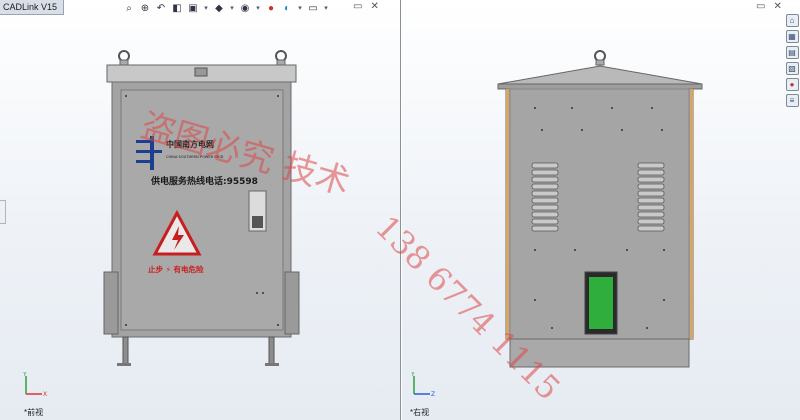 Image resolution: width=800 pixels, height=420 pixels. I want to click on hotline-text: 供电服务热线电话:95598, so click(204, 181).